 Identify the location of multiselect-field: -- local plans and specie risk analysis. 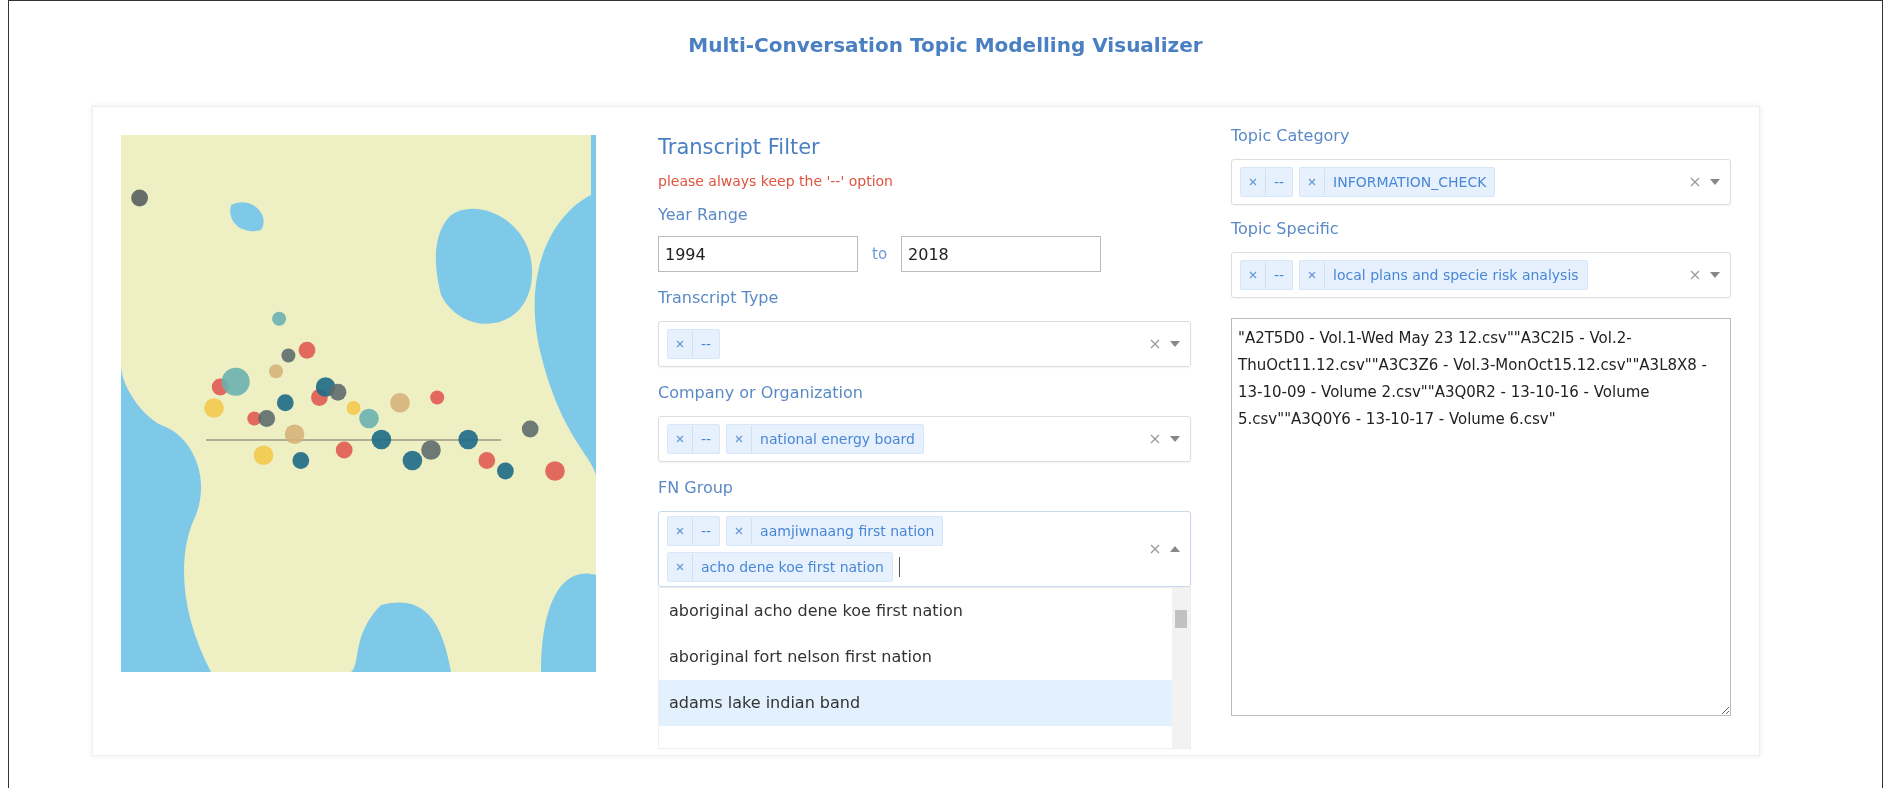
(1481, 275).